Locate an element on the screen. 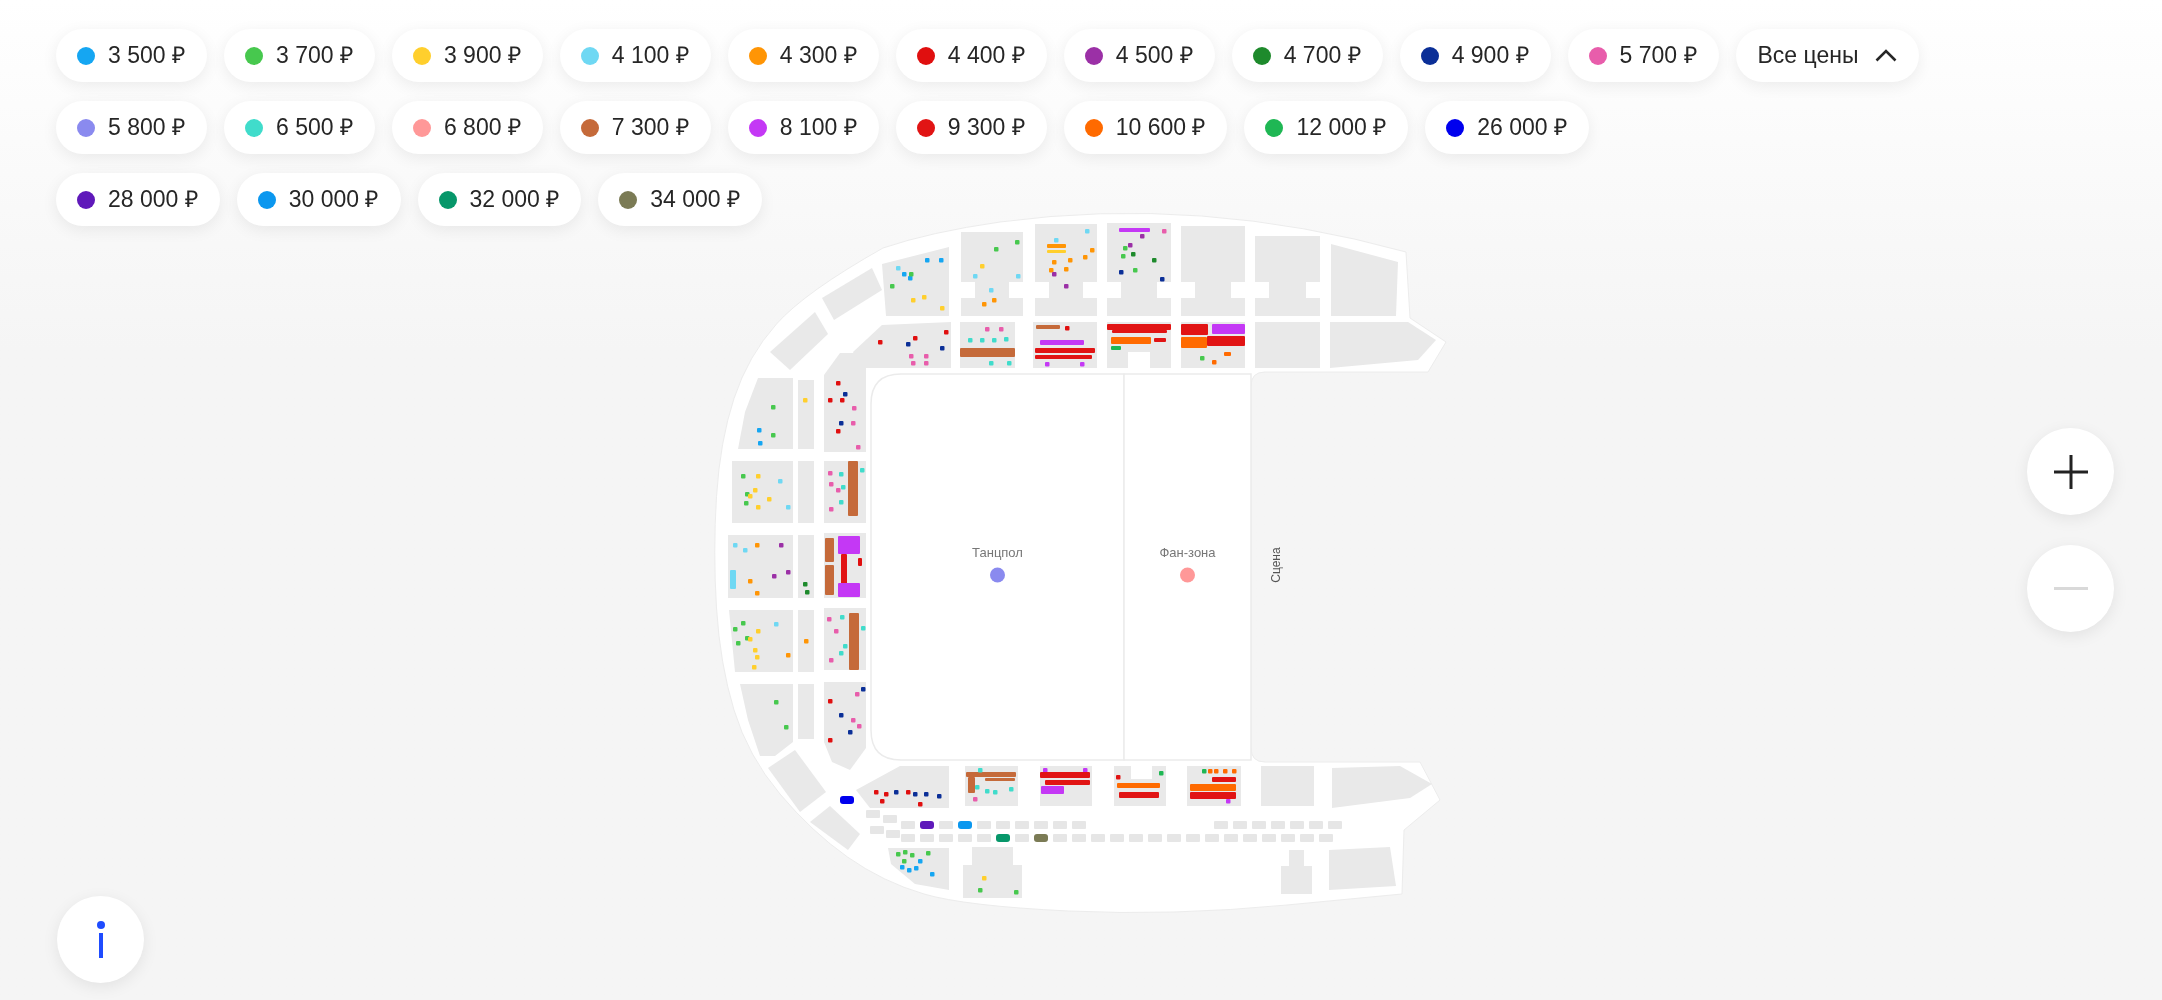 The height and width of the screenshot is (1000, 2162). floor-zone is located at coordinates (1187, 567).